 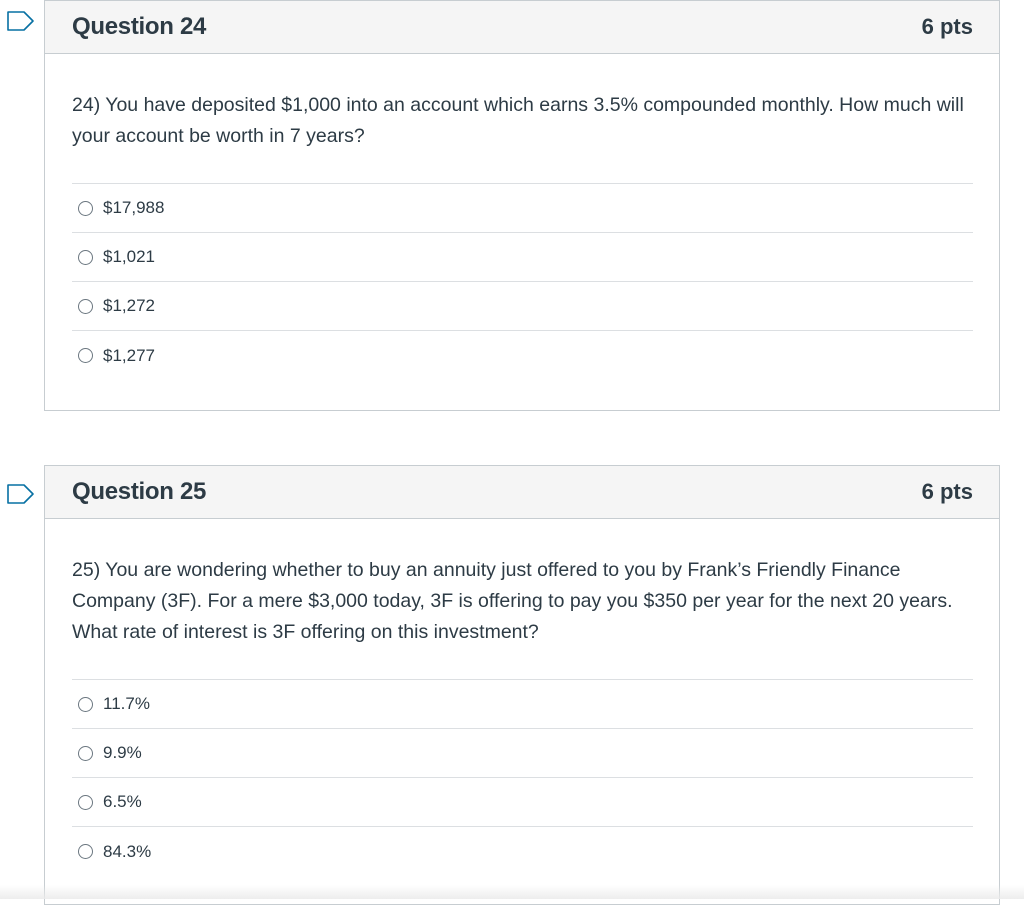 What do you see at coordinates (127, 851) in the screenshot?
I see `answer-label: 84.3%` at bounding box center [127, 851].